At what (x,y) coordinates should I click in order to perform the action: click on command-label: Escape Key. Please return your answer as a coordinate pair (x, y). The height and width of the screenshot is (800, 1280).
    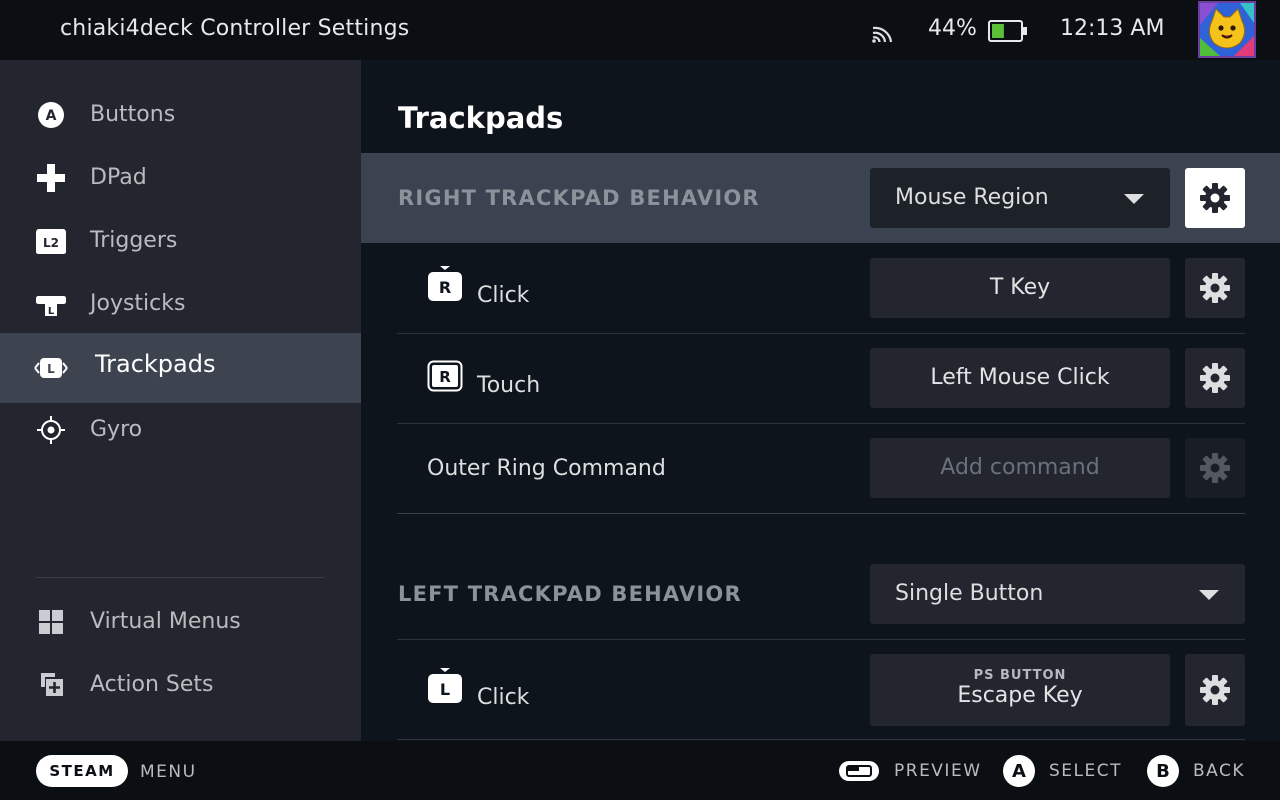
    Looking at the image, I should click on (1020, 695).